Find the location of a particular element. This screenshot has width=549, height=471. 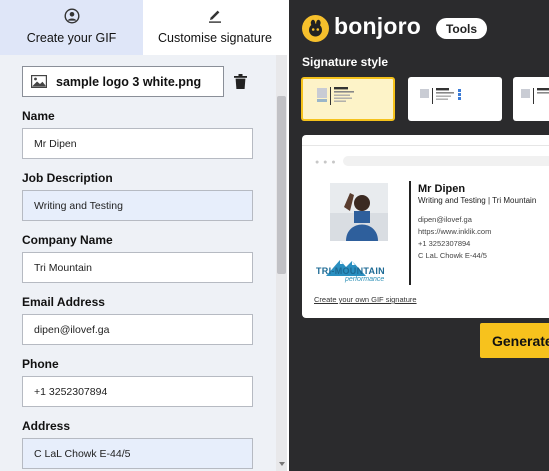

generate-button: Generate is located at coordinates (514, 340).